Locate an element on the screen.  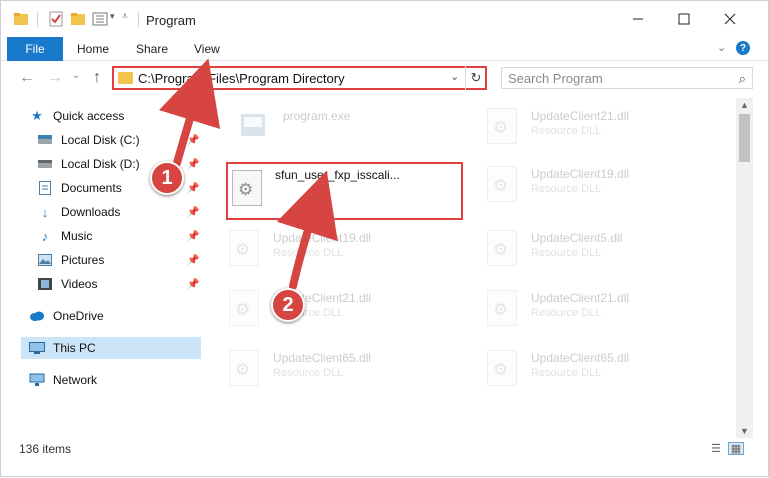
address-path: C:\Program Files\Program Directory is located at coordinates (241, 78).